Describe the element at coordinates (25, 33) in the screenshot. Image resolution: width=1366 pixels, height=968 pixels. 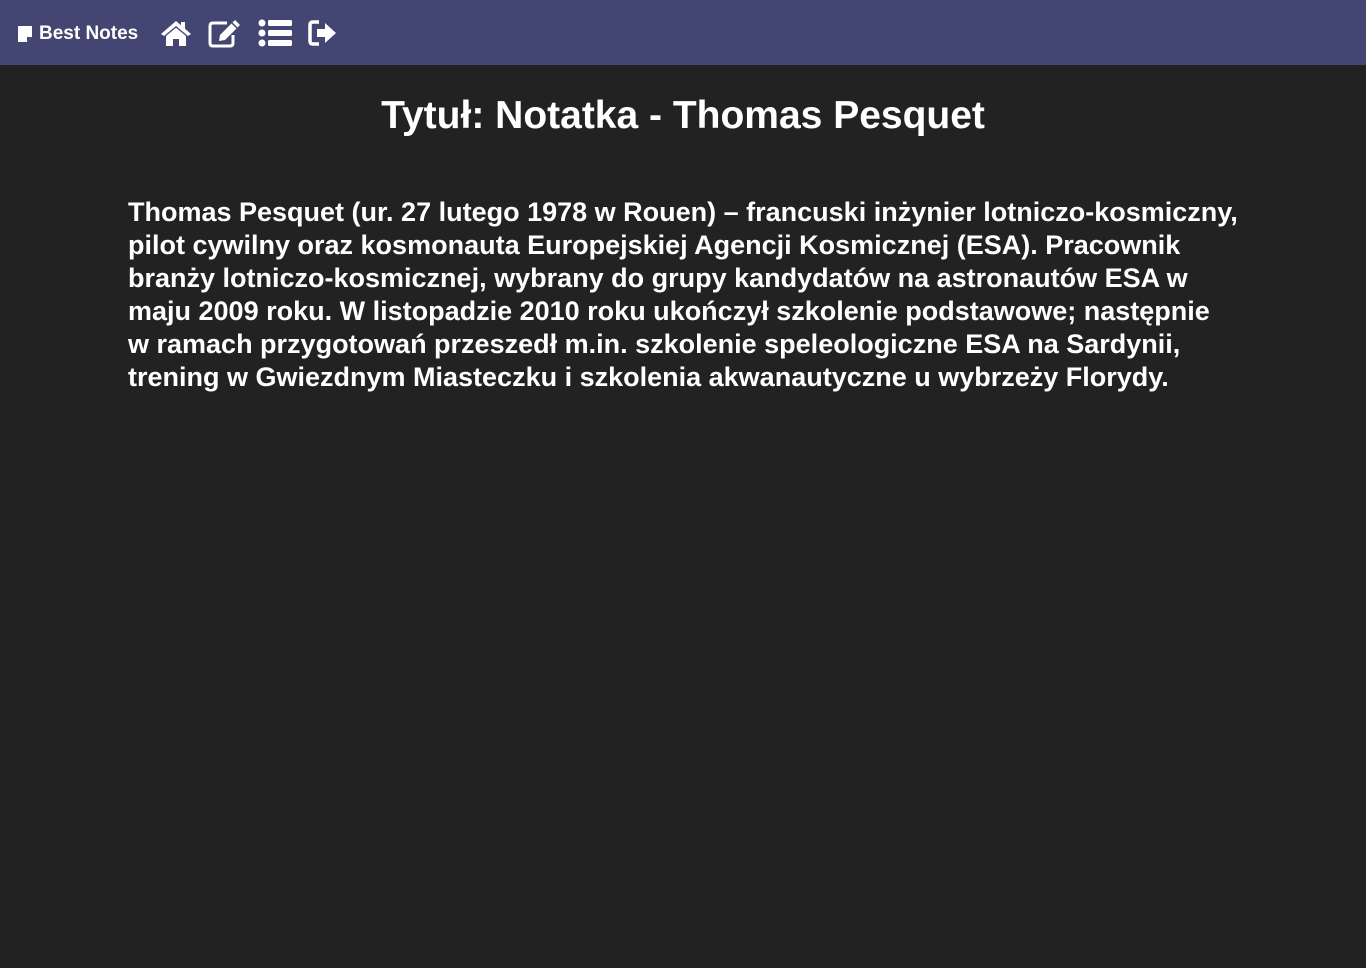
I see `sticky-note-icon` at that location.